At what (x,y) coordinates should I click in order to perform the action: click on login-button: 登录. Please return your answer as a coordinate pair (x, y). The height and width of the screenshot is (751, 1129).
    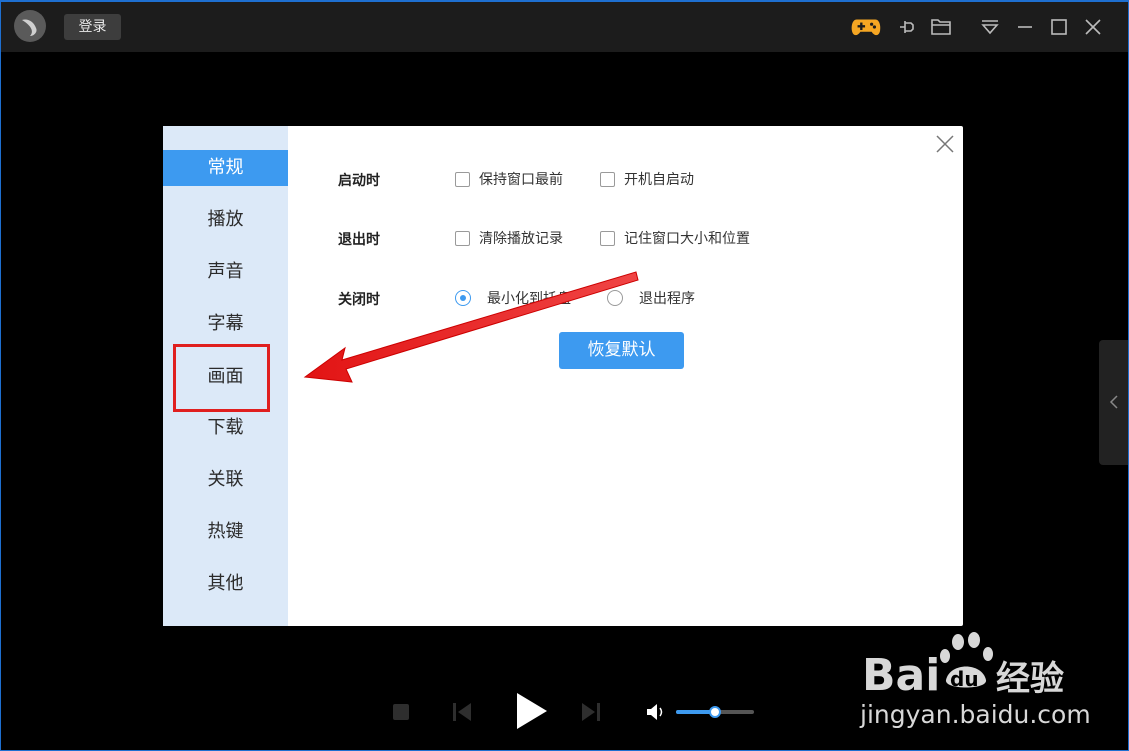
    Looking at the image, I should click on (92, 27).